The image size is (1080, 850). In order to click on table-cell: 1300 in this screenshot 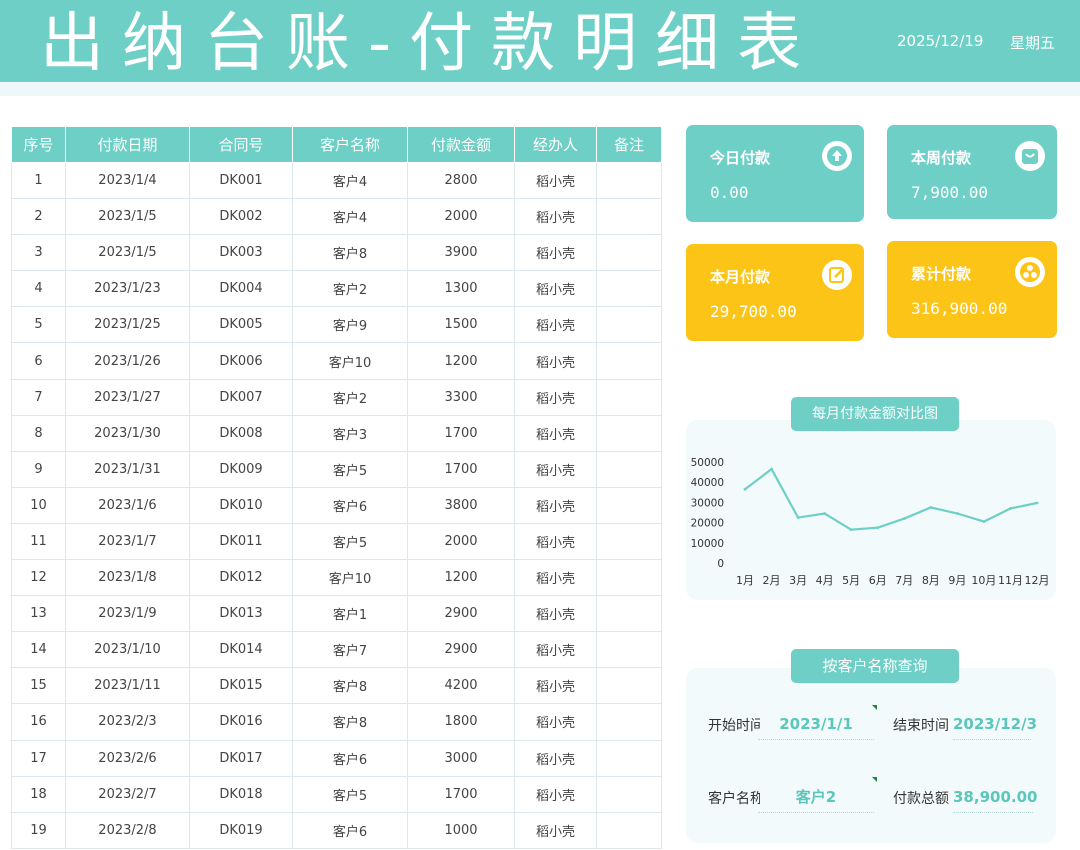, I will do `click(461, 289)`.